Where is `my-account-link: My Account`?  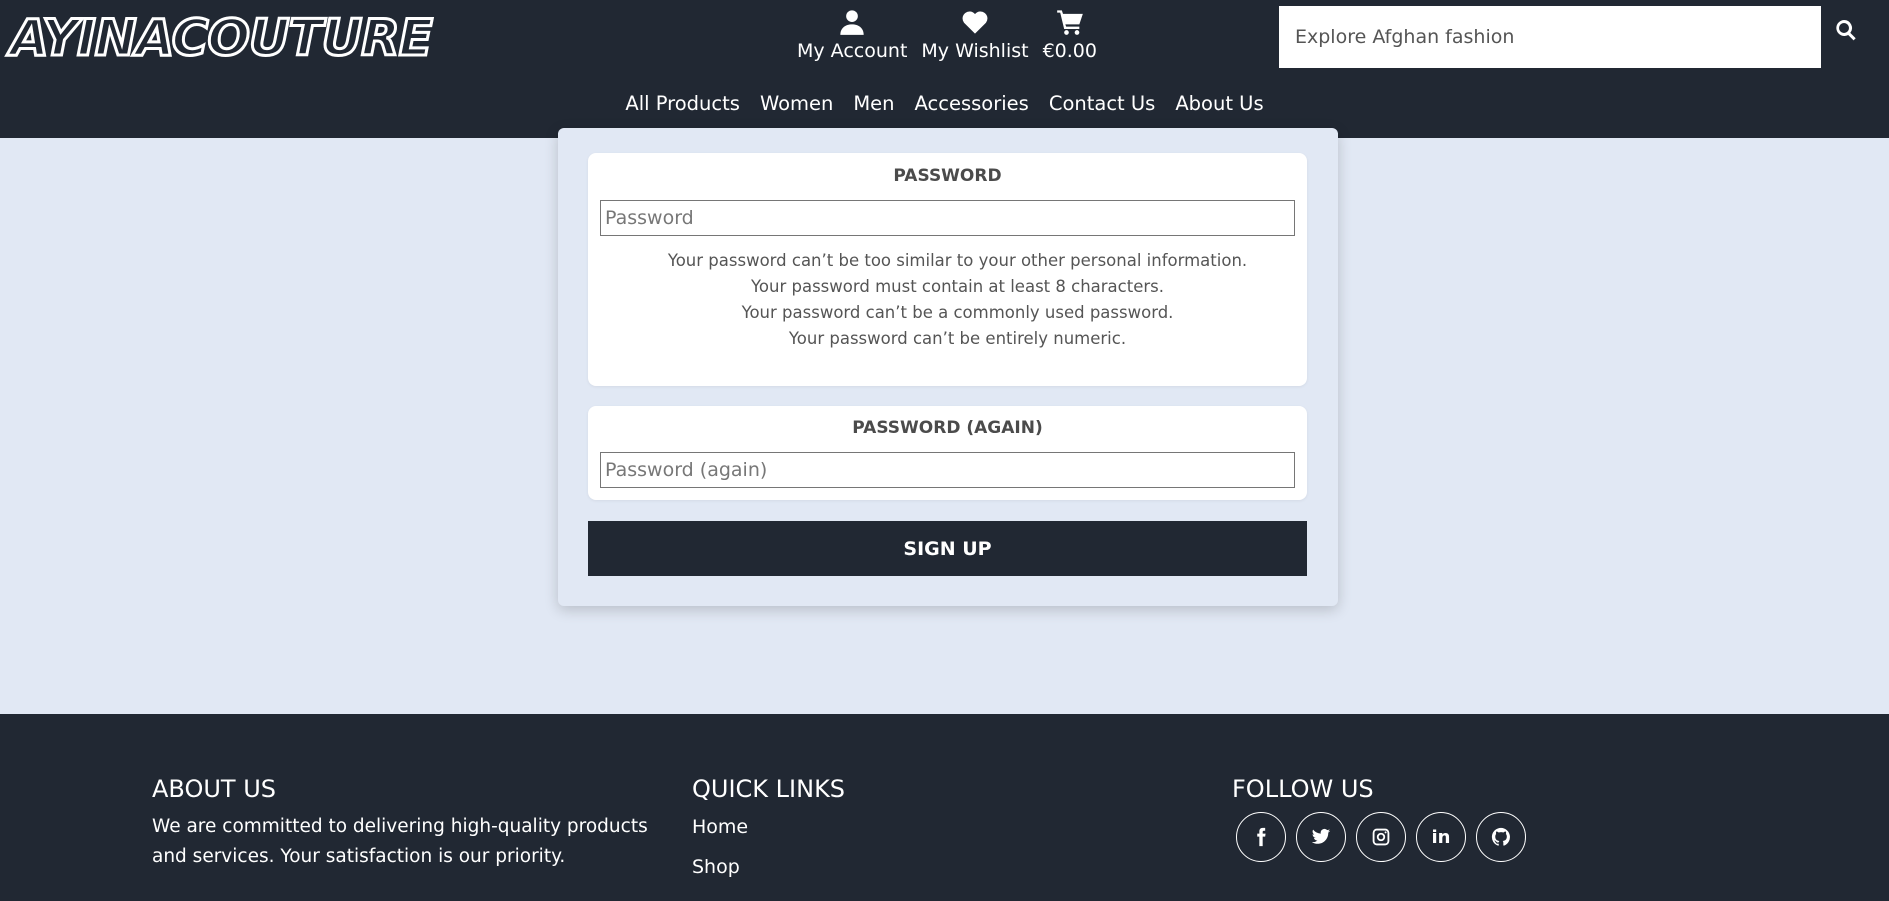 my-account-link: My Account is located at coordinates (852, 36).